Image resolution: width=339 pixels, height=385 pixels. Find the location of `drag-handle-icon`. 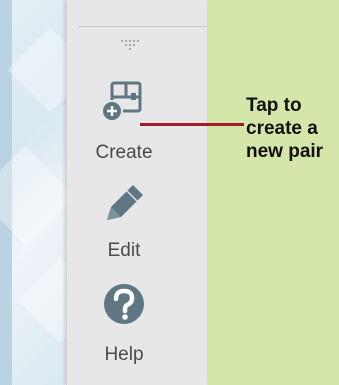

drag-handle-icon is located at coordinates (132, 45).